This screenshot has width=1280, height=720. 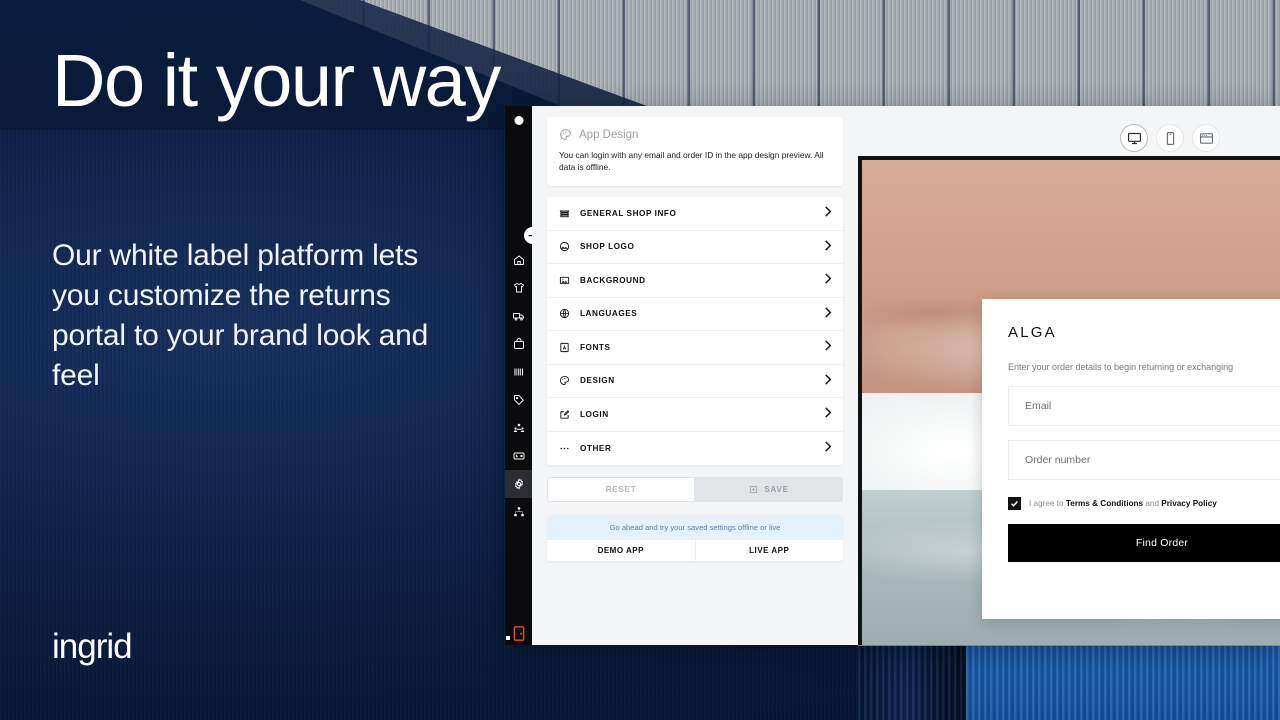 I want to click on image-logo-icon, so click(x=564, y=246).